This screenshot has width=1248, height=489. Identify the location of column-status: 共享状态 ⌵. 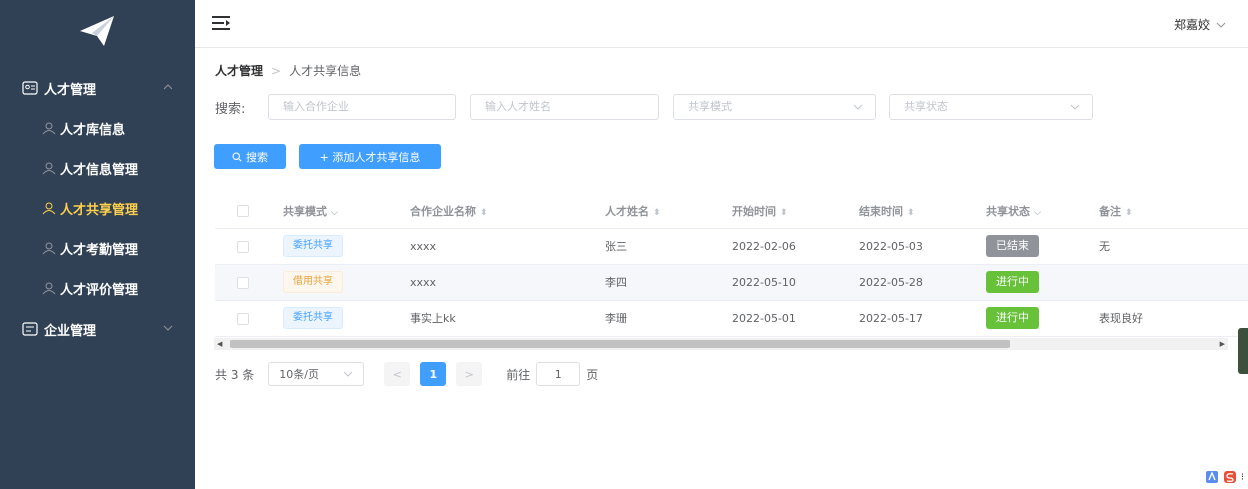
(1042, 211).